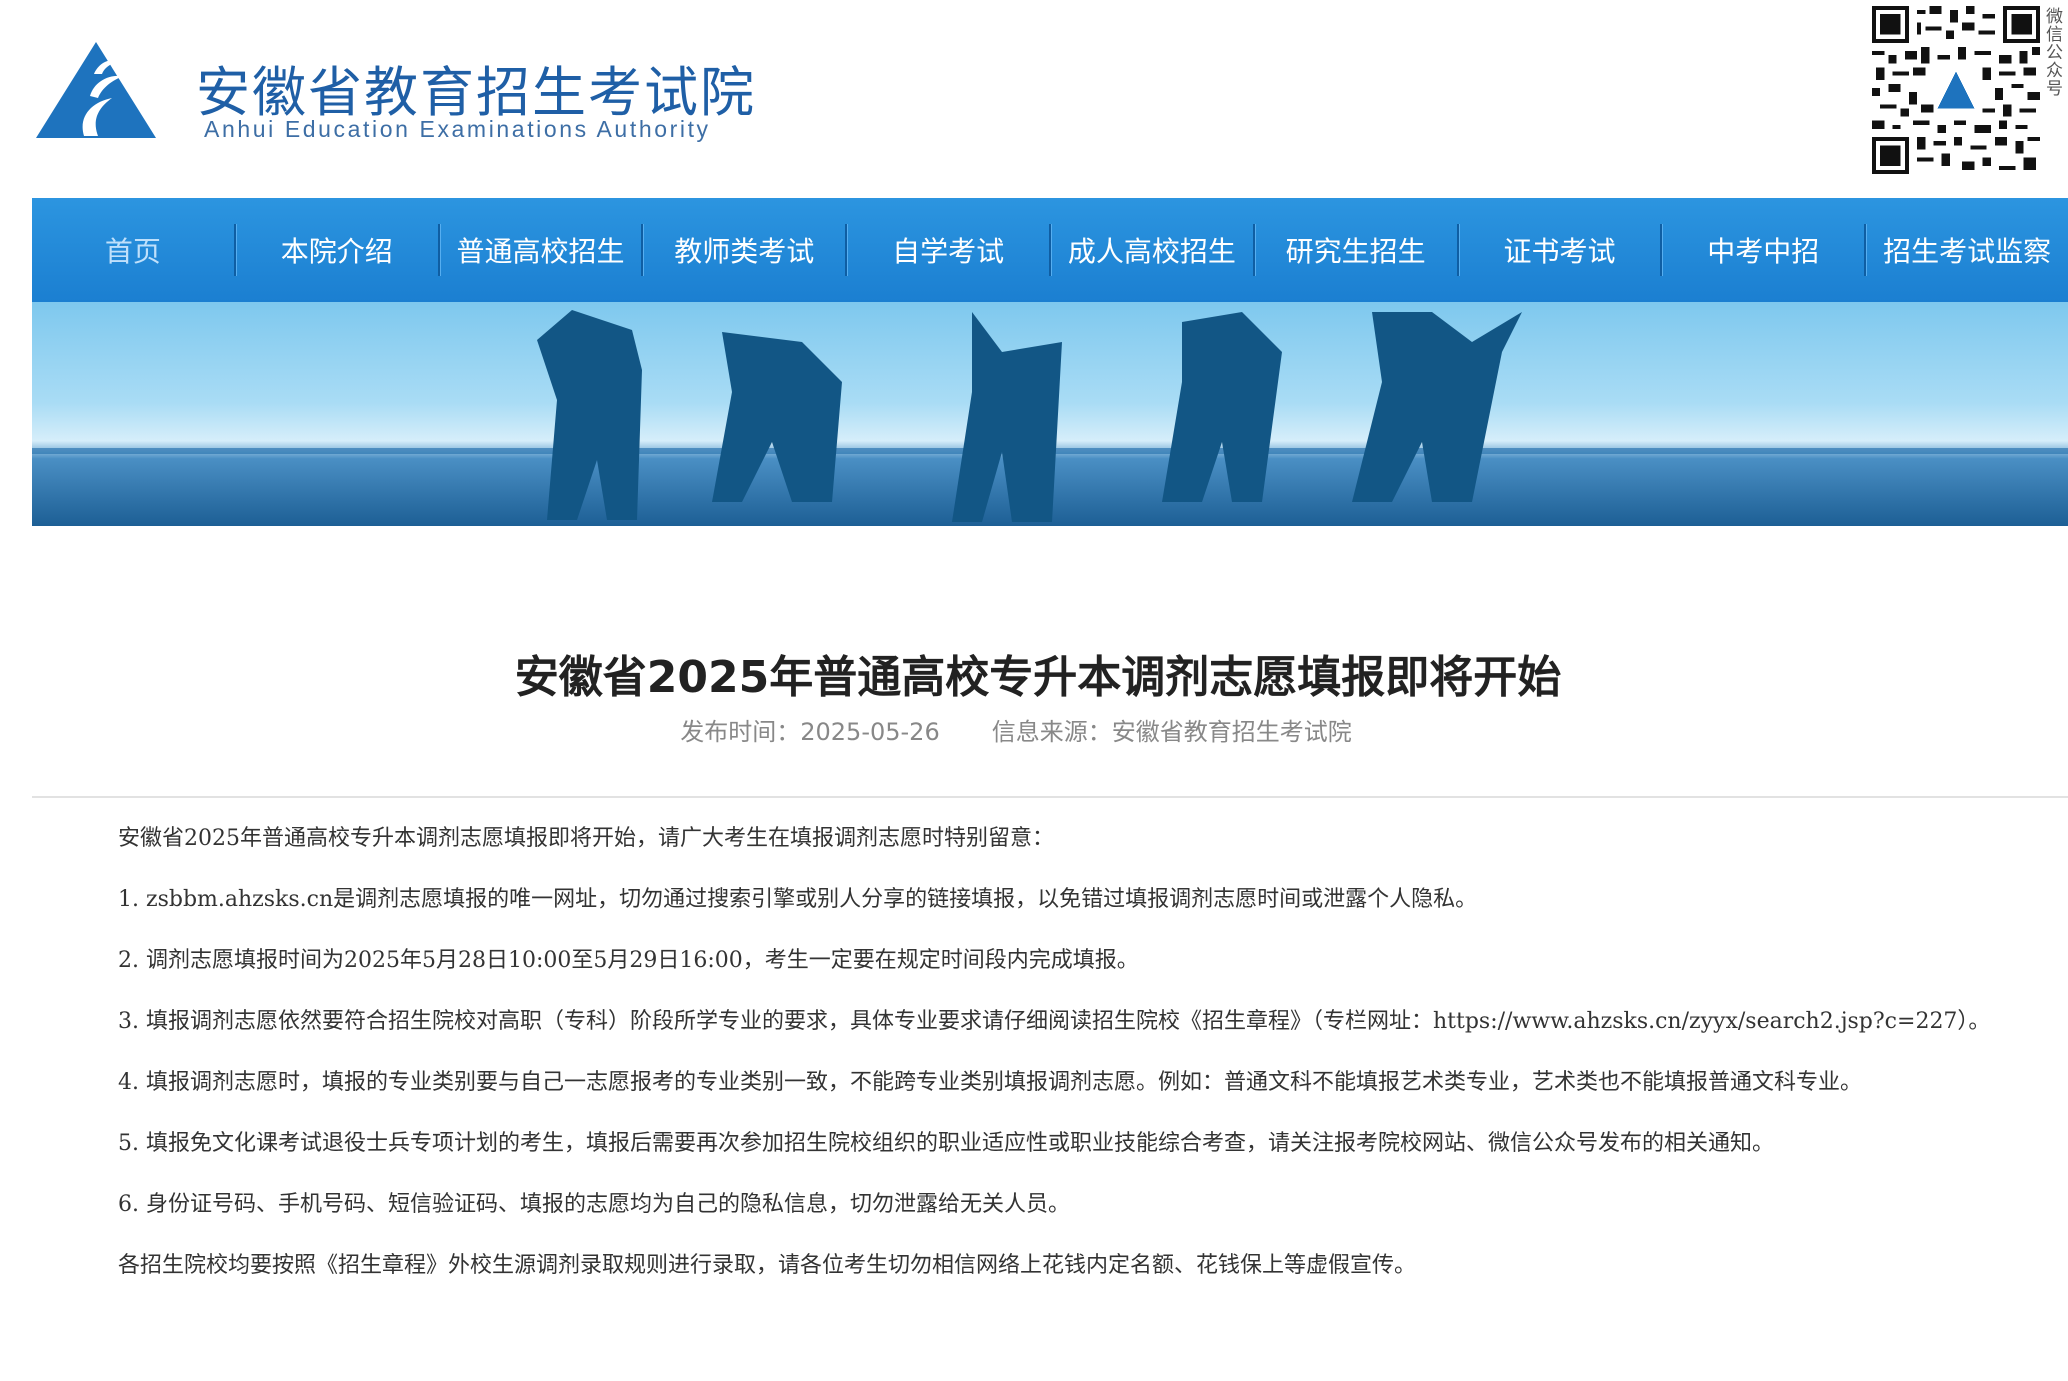  Describe the element at coordinates (1171, 732) in the screenshot. I see `article-source: 信息来源：安徽省教育招生考试院` at that location.